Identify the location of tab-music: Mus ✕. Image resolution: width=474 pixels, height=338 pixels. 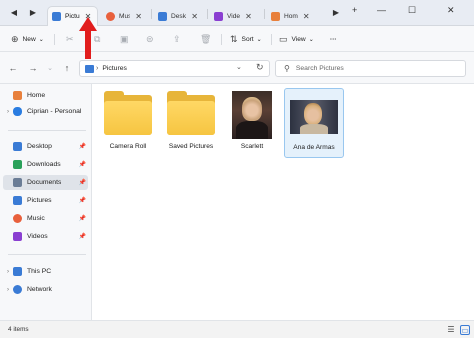
(124, 16).